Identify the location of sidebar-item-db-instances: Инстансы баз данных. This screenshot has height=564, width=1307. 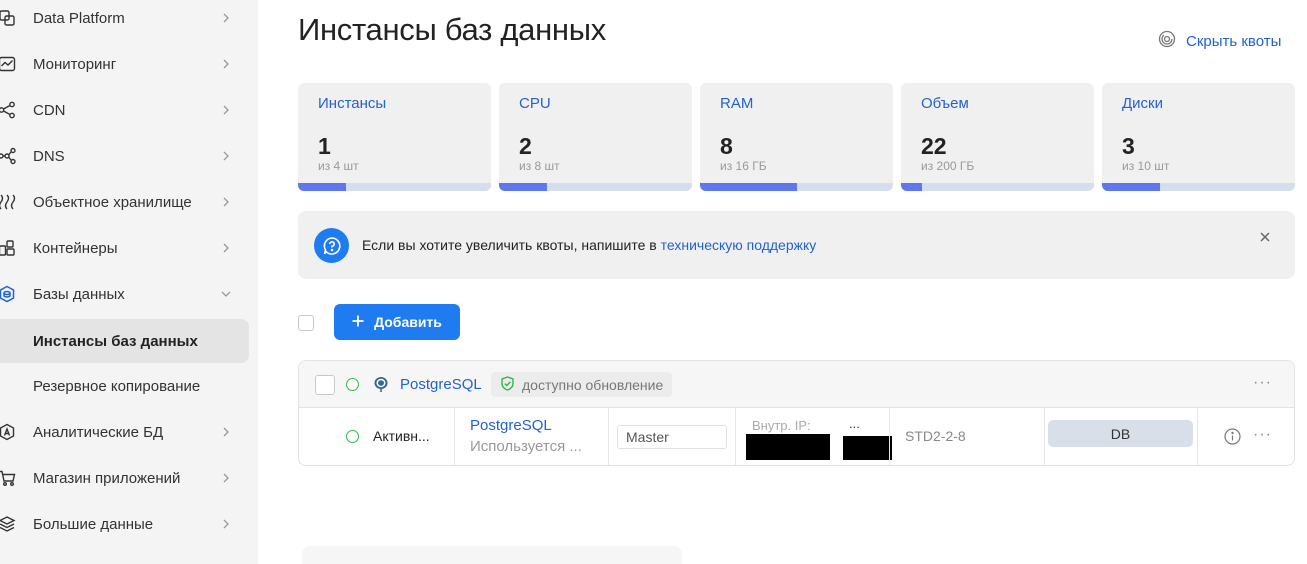
(124, 341).